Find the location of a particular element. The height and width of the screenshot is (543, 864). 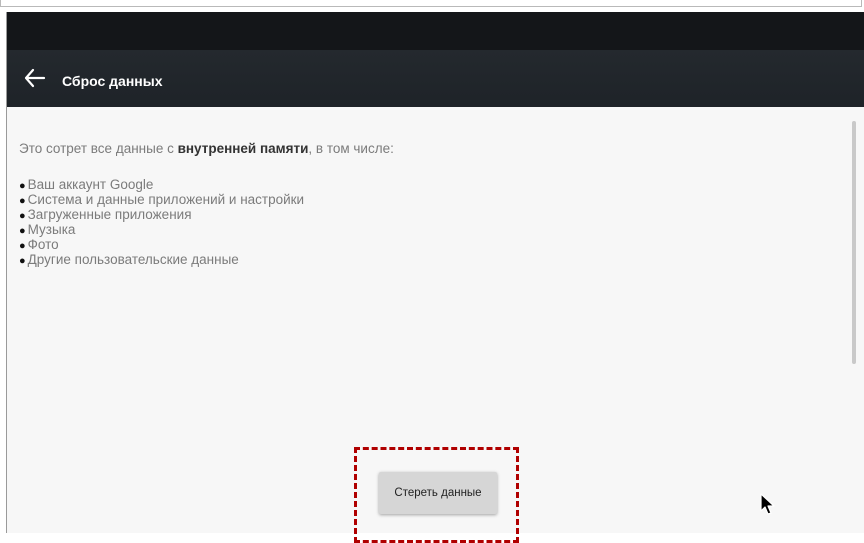

list-item-label: Другие пользовательские данные is located at coordinates (133, 259).